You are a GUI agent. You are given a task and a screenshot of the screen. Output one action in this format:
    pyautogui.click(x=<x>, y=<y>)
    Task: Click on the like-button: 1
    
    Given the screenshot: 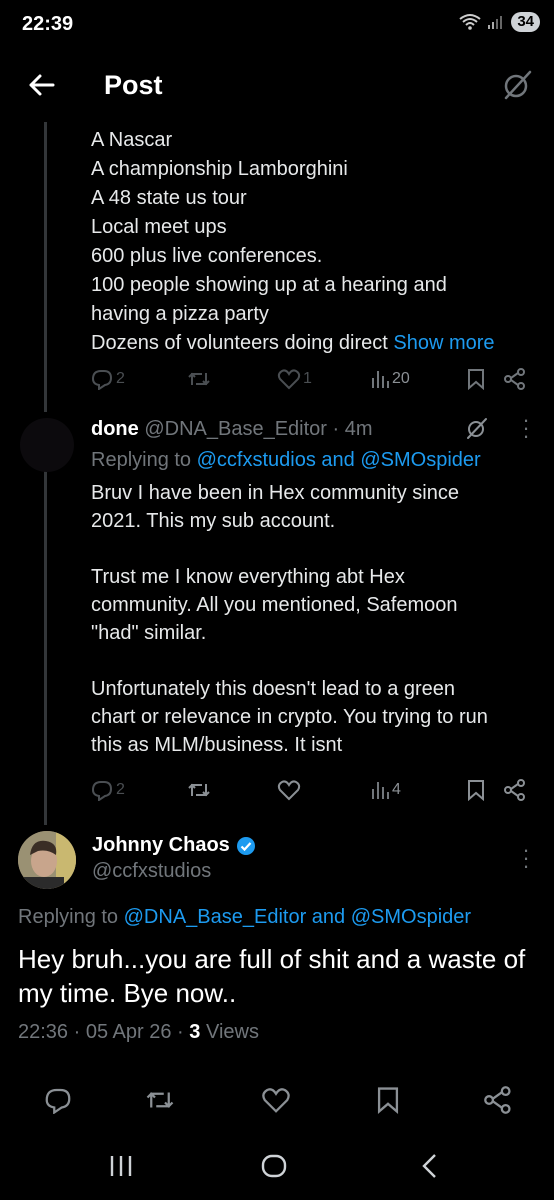 What is the action you would take?
    pyautogui.click(x=294, y=379)
    